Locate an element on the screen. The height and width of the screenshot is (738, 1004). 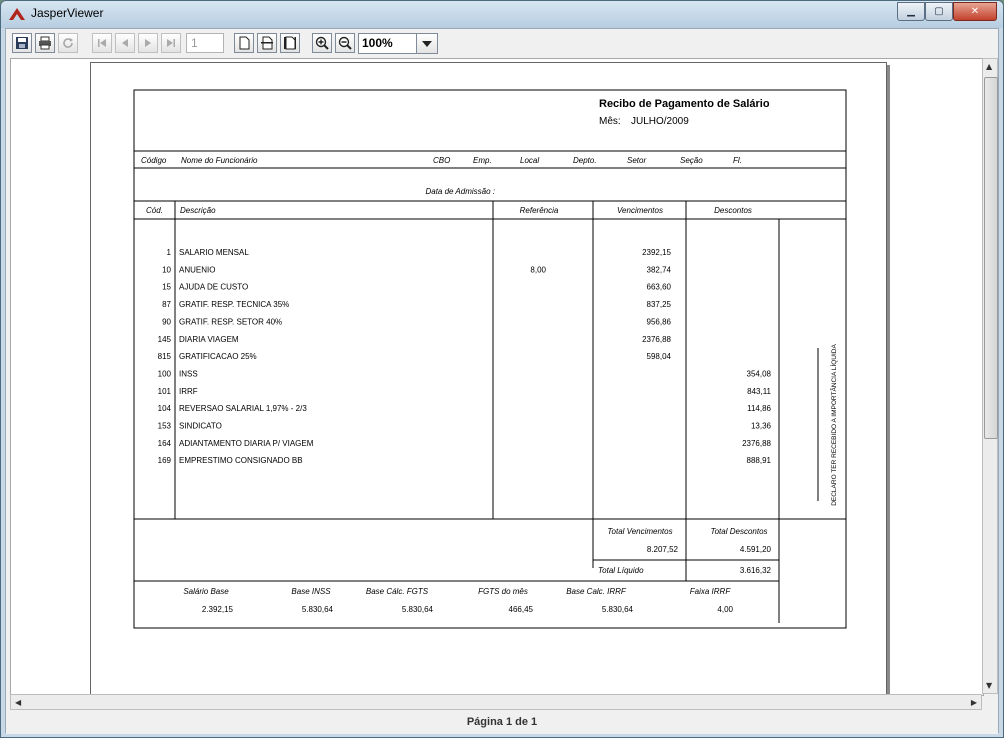
item-code: 104 is located at coordinates (165, 408).